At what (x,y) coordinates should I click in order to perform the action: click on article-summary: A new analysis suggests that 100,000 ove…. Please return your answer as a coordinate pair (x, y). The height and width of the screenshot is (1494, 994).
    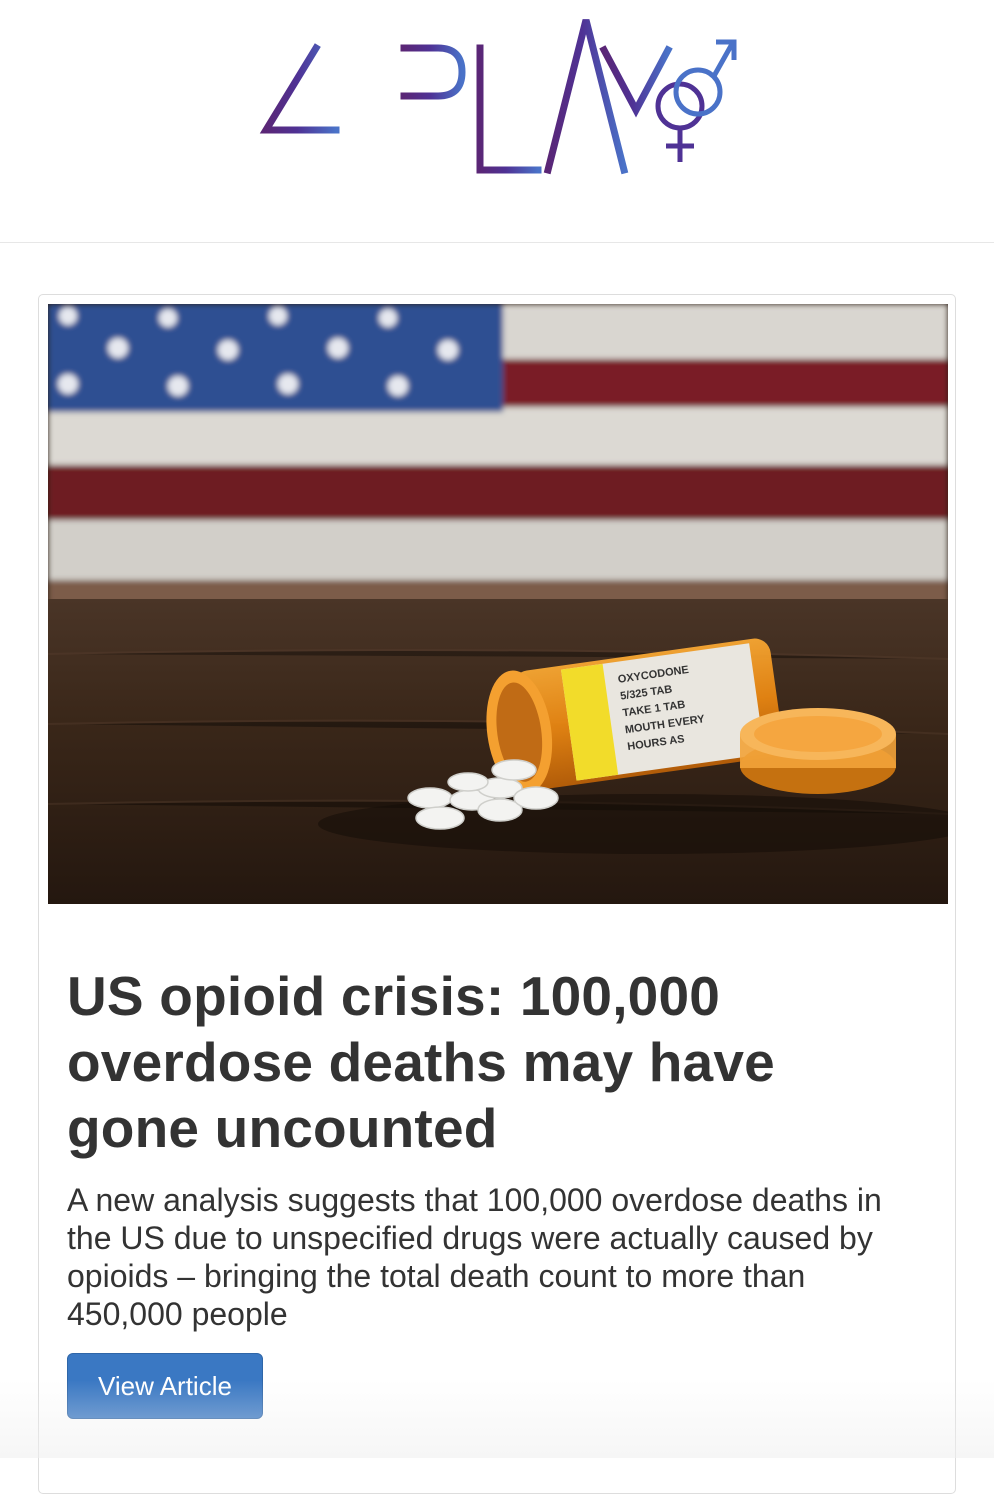
    Looking at the image, I should click on (474, 1257).